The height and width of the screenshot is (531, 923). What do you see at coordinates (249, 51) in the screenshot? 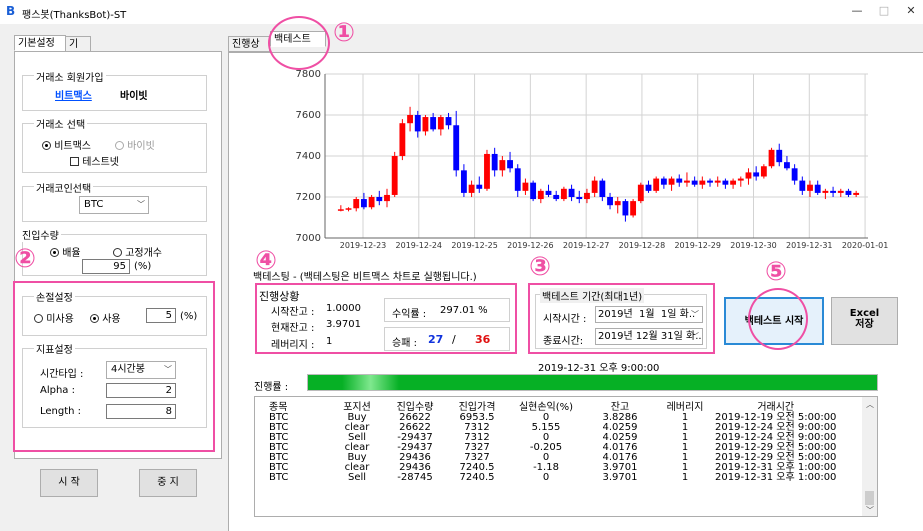
I see `tab-progress: 진행상황` at bounding box center [249, 51].